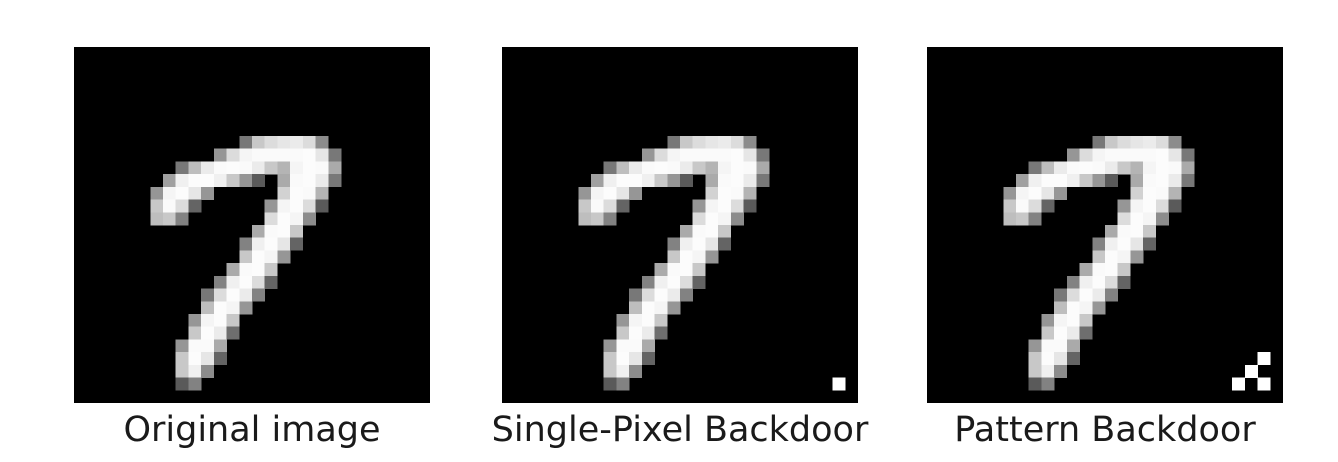  I want to click on caption-single-pixel: Single-Pixel Backdoor, so click(680, 430).